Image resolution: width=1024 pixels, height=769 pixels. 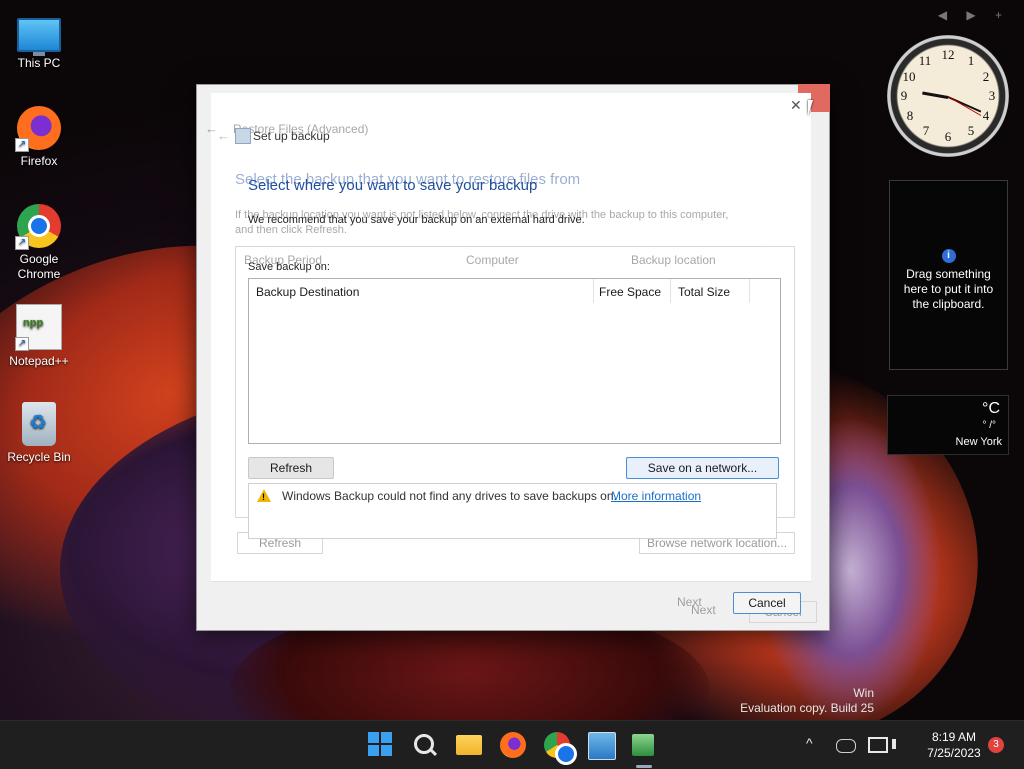 I want to click on taskbar: ^ 8:19 AM 7/25/2023 3, so click(x=512, y=744).